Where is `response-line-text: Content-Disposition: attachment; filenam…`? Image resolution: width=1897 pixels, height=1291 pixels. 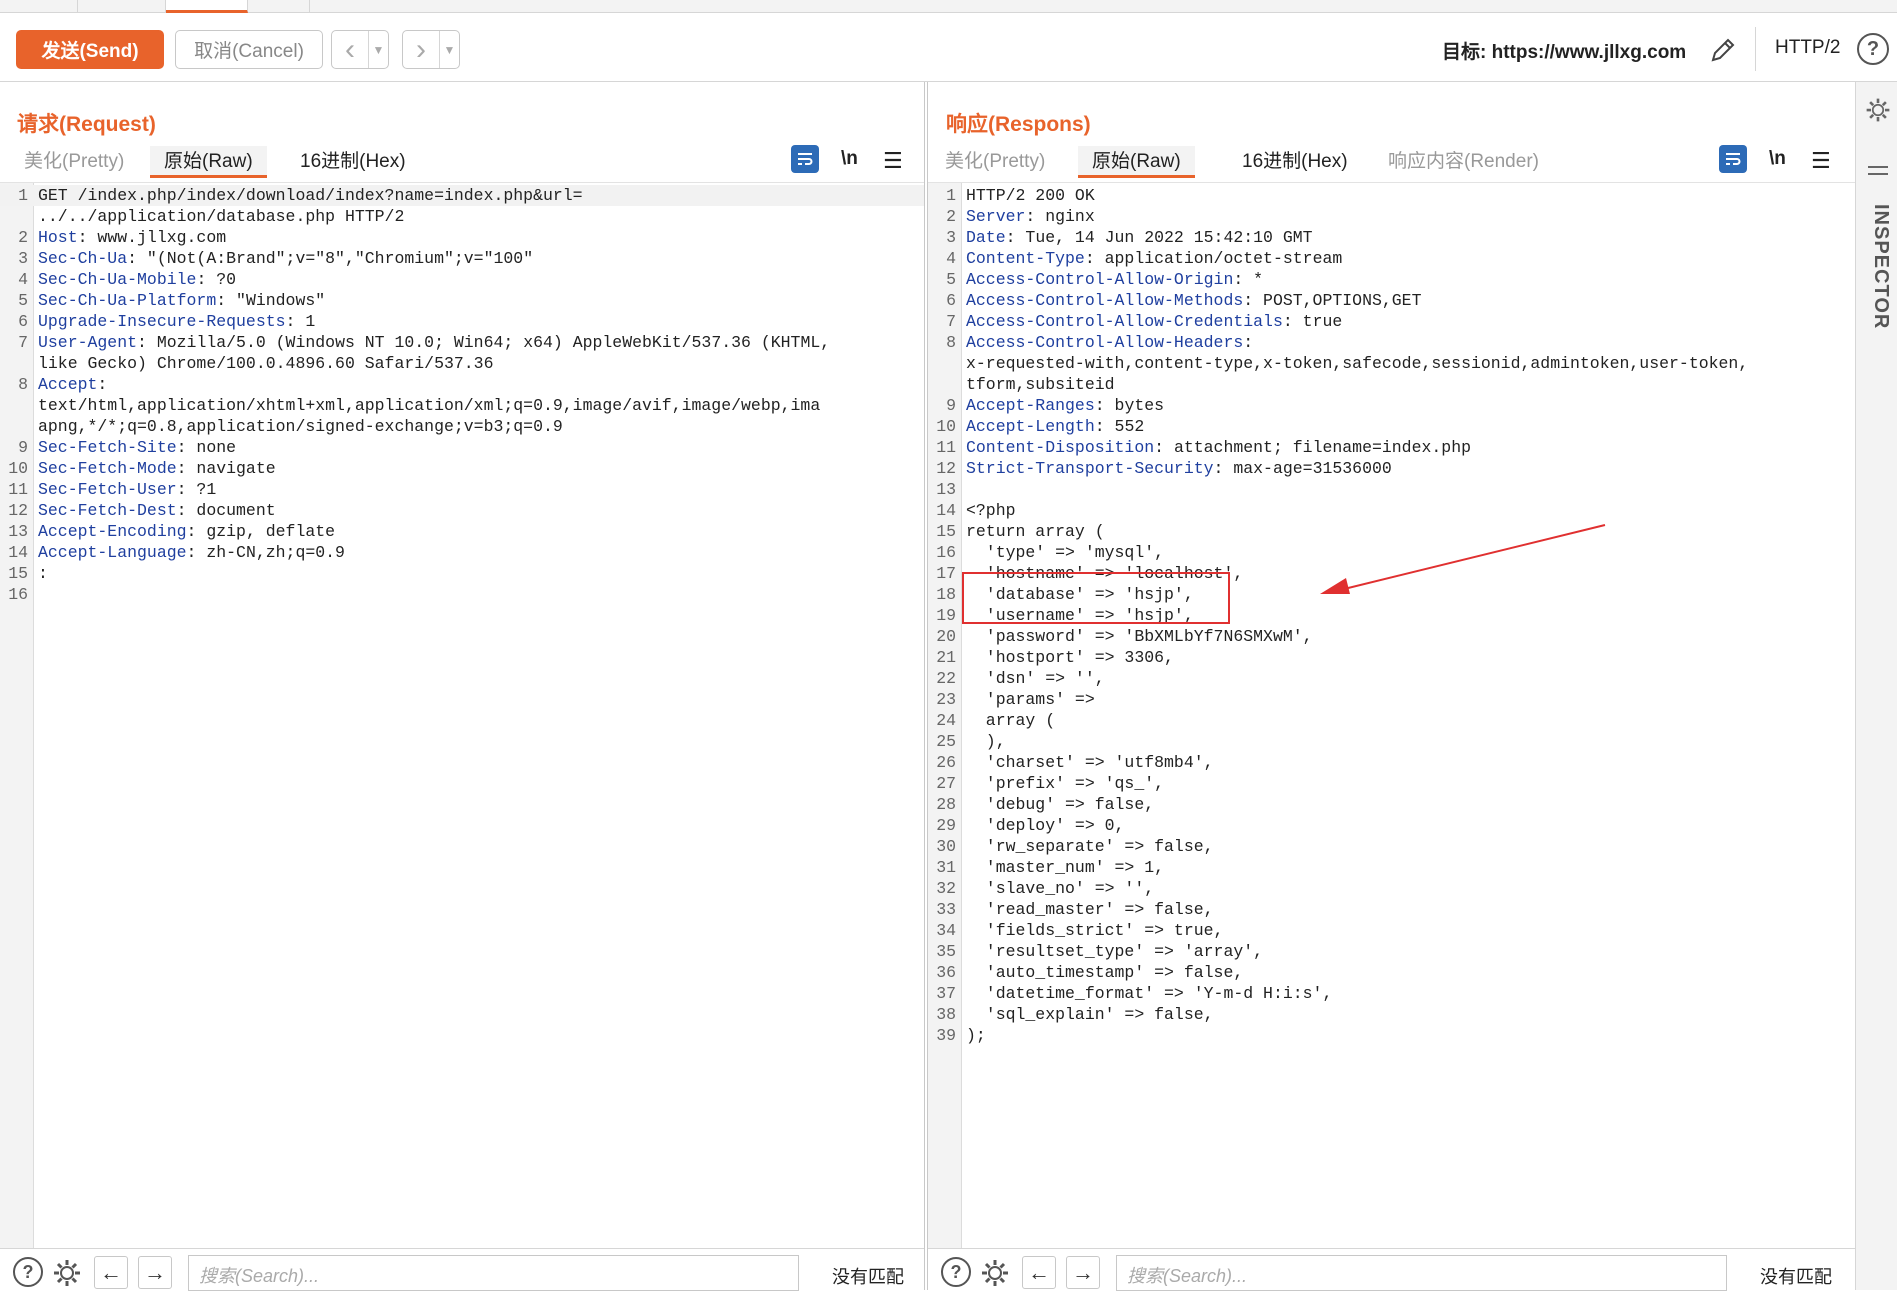 response-line-text: Content-Disposition: attachment; filenam… is located at coordinates (1218, 447).